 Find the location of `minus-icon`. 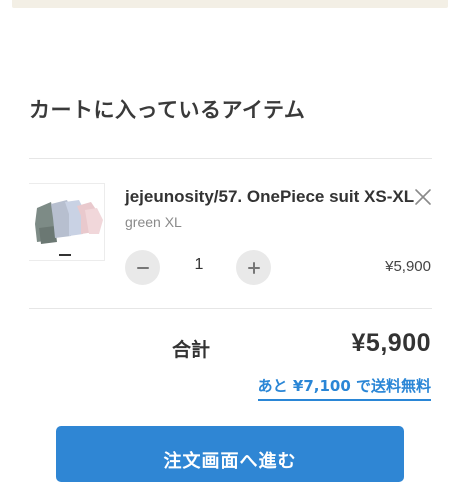

minus-icon is located at coordinates (142, 267).